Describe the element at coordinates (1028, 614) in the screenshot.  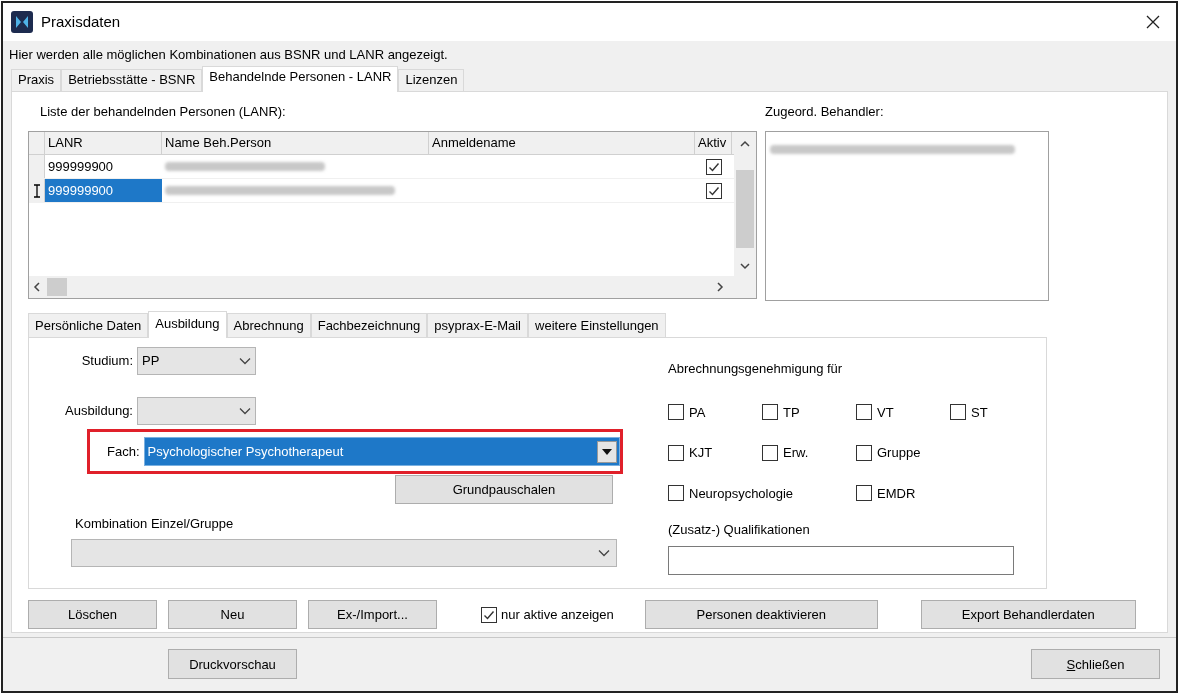
I see `push-button: Export Behandlerdaten` at that location.